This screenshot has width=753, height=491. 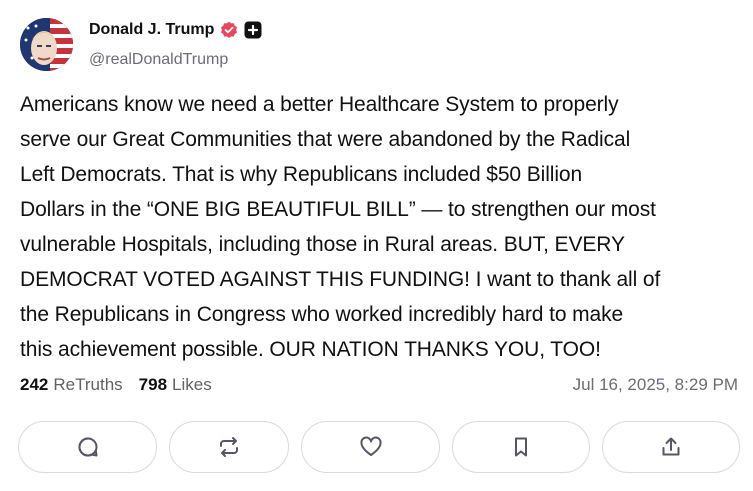 I want to click on author-handle: @realDonaldTrump, so click(x=158, y=60).